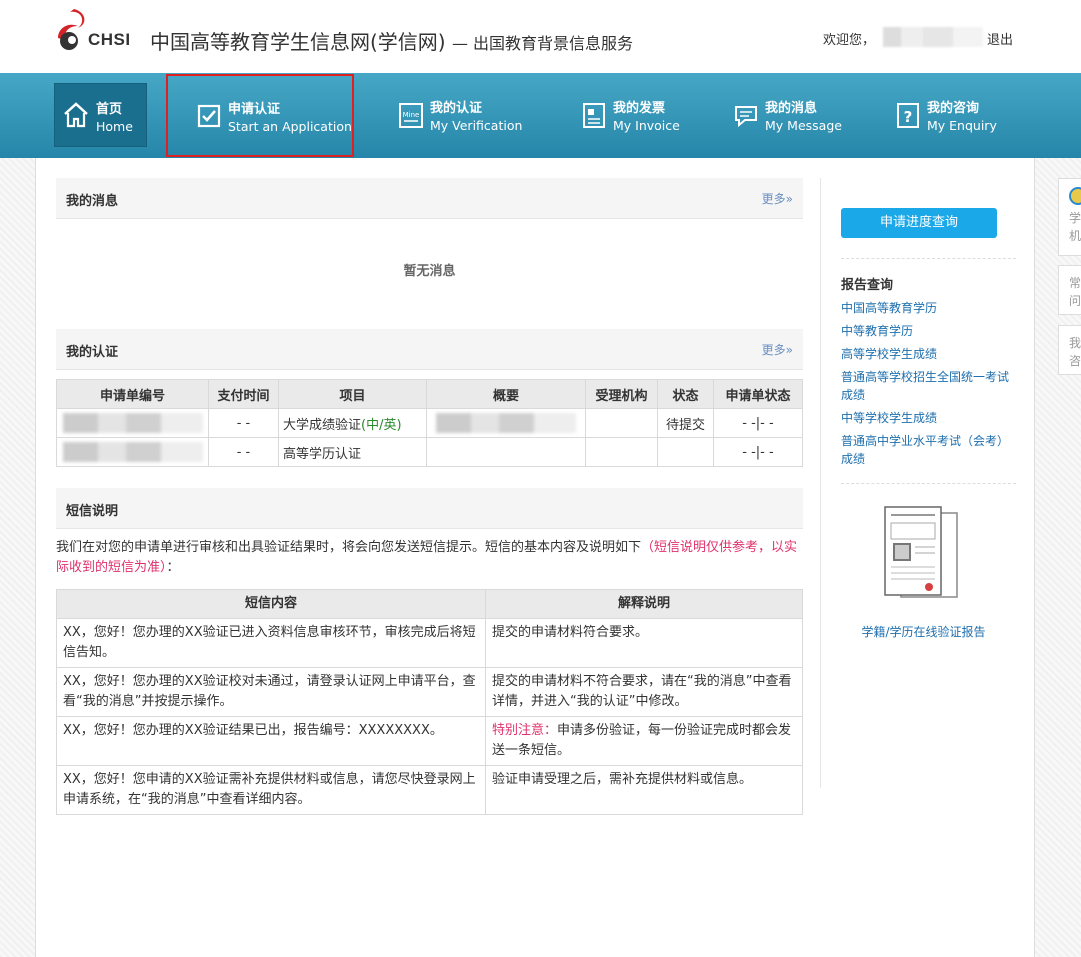 The height and width of the screenshot is (957, 1081). I want to click on sms-intro-end: ：, so click(173, 567).